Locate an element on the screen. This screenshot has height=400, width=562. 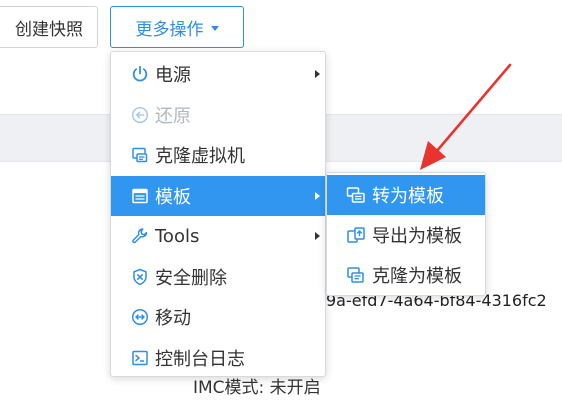
submenu-item-label: 转为模板 is located at coordinates (408, 196).